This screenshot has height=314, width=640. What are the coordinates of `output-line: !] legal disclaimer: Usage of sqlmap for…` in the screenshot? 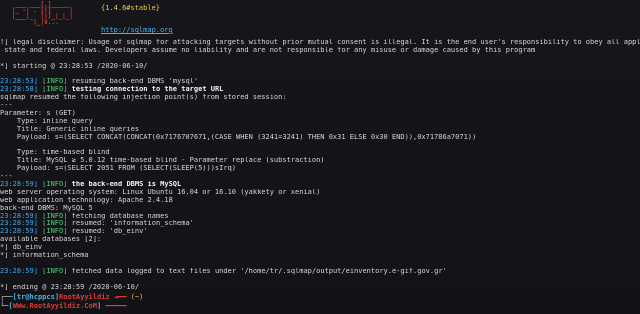 It's located at (320, 43).